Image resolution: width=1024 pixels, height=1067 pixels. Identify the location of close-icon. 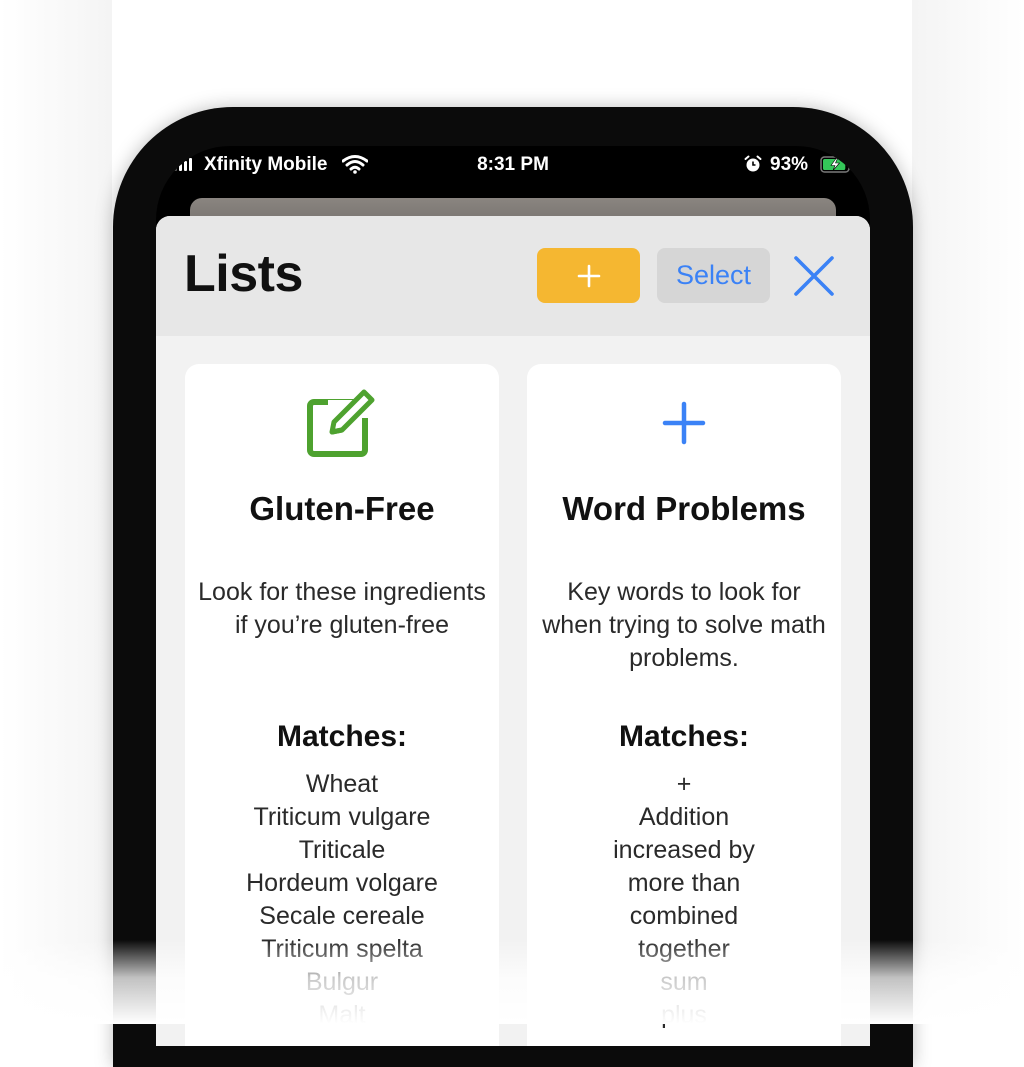
(814, 276).